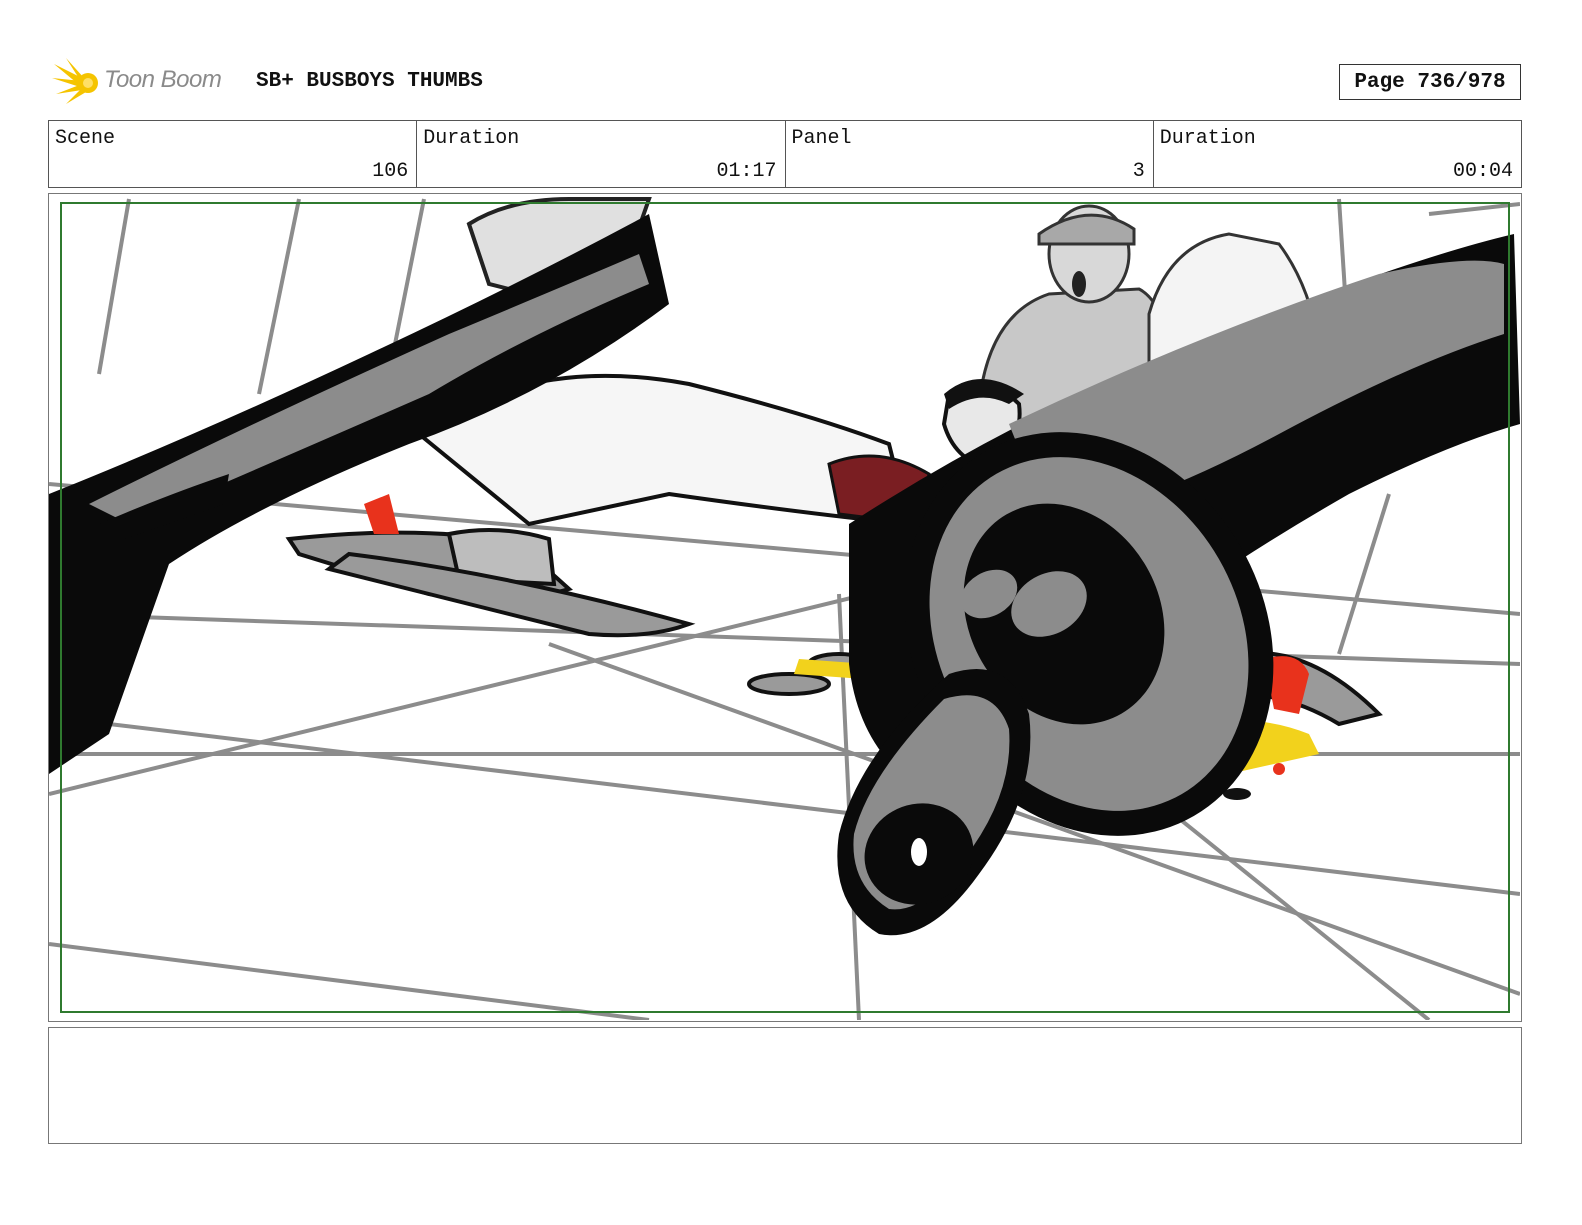 This screenshot has height=1225, width=1582. I want to click on scene-cell: Scene 106, so click(233, 154).